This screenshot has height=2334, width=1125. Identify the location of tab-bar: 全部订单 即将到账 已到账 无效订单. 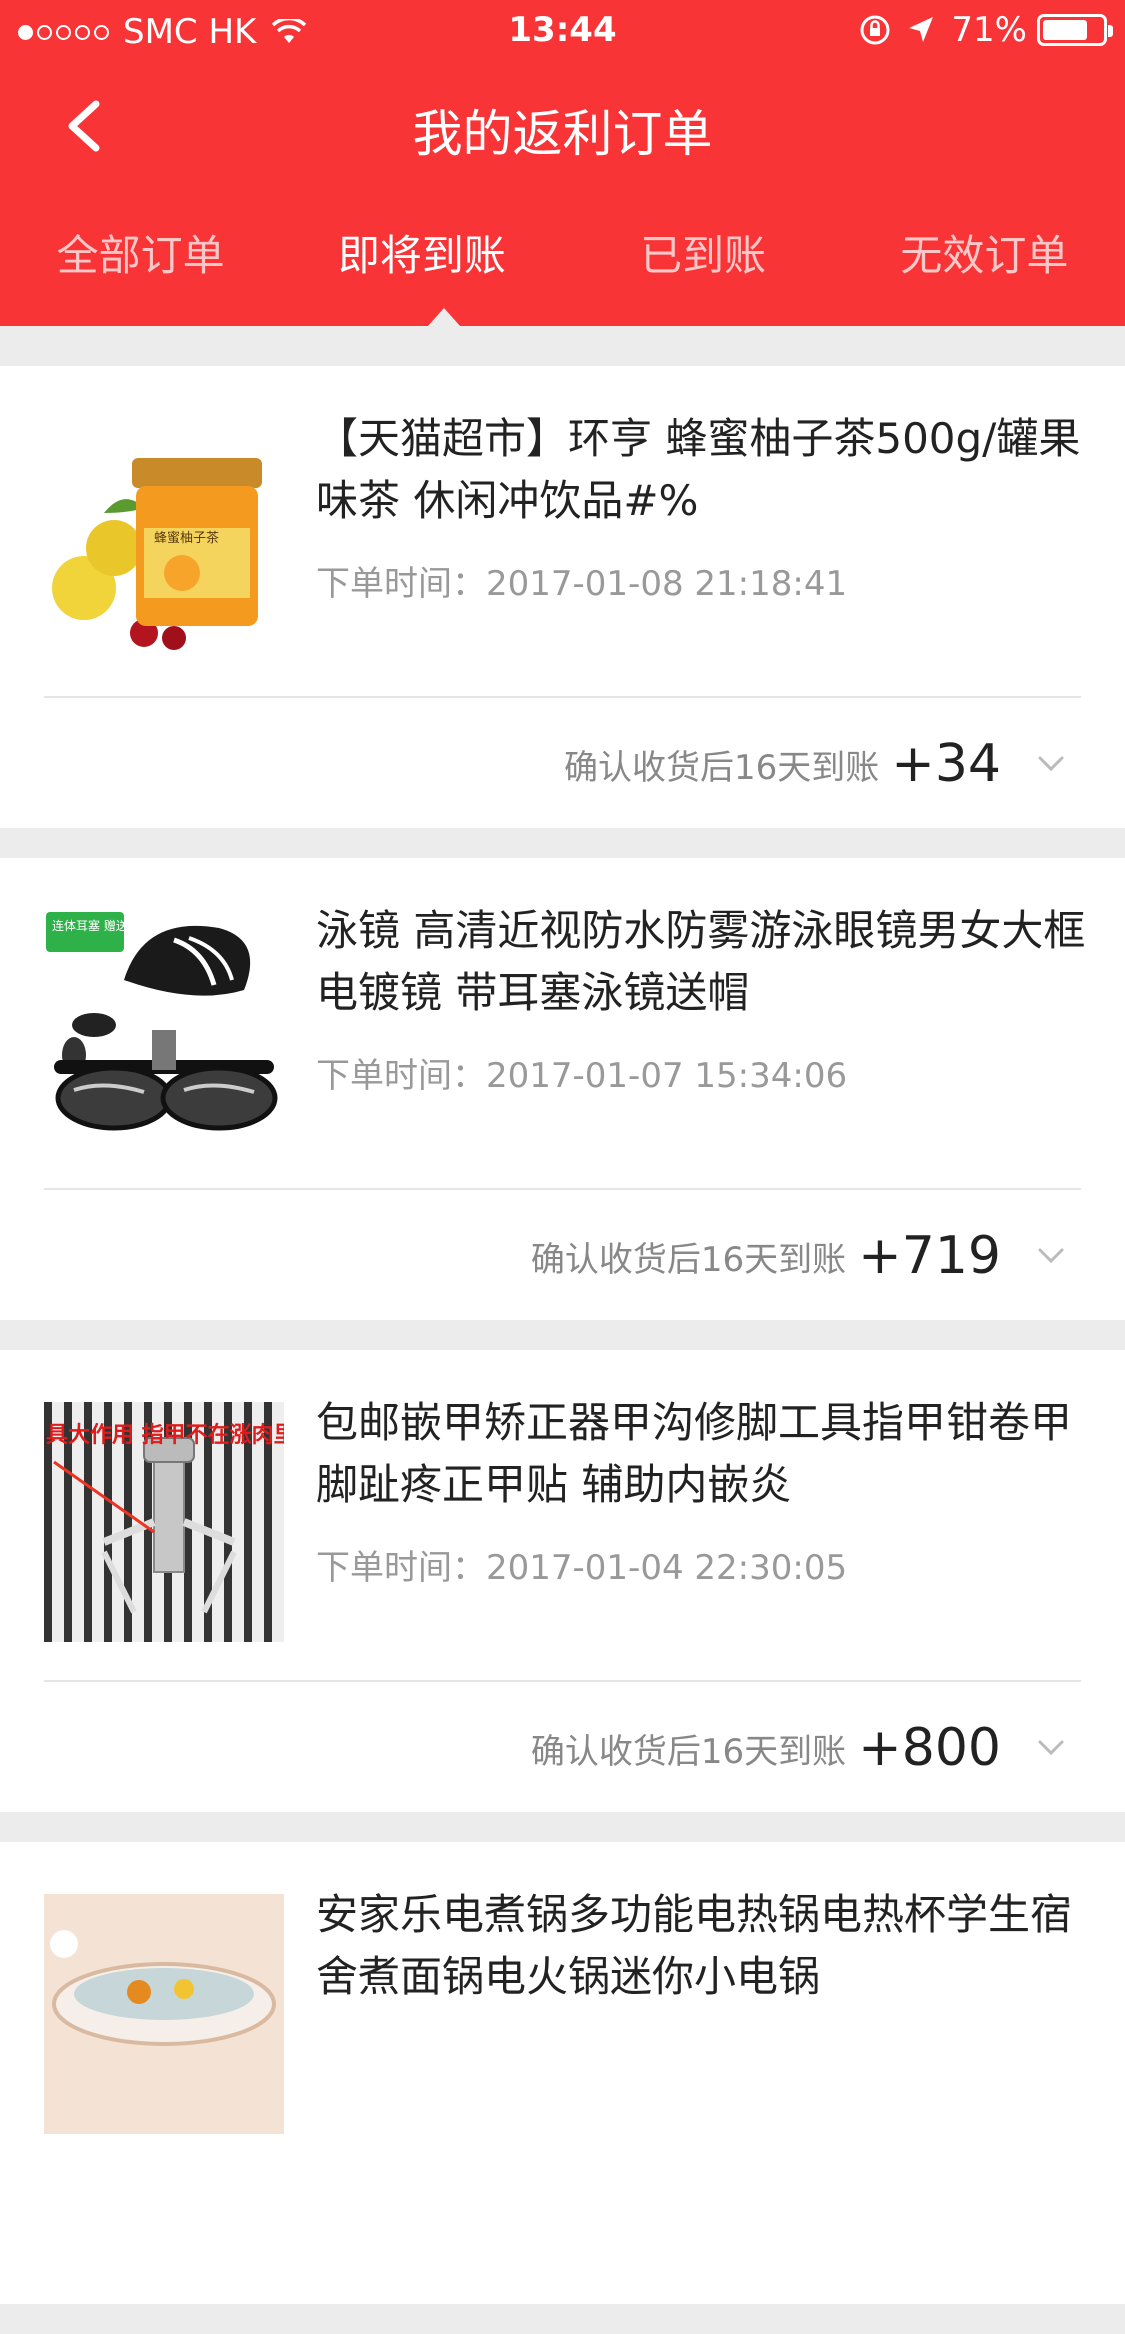
(562, 262).